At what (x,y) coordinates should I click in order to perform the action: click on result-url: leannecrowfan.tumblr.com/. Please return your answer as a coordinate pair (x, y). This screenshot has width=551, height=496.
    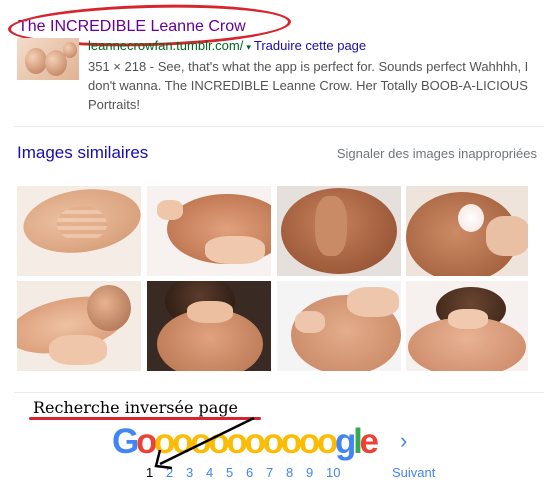
    Looking at the image, I should click on (166, 45).